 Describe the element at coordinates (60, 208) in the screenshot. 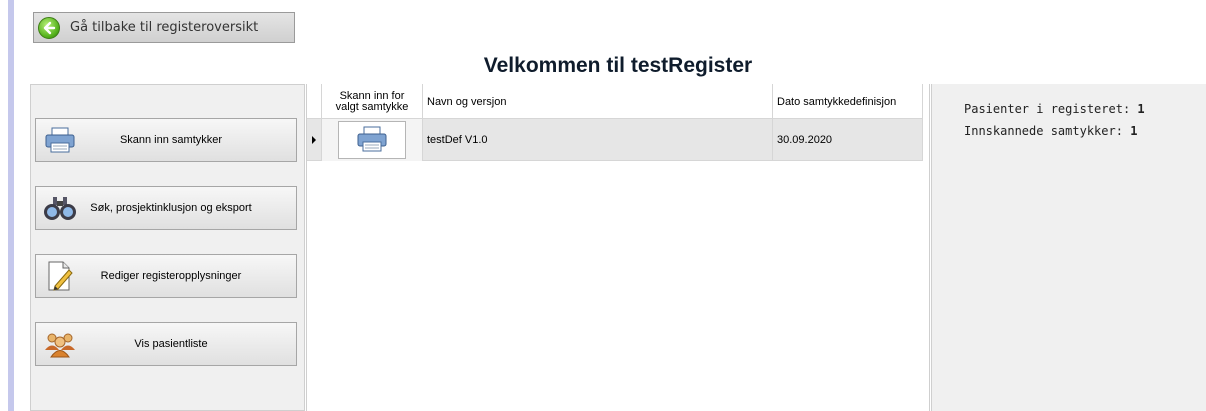

I see `binoculars-icon` at that location.